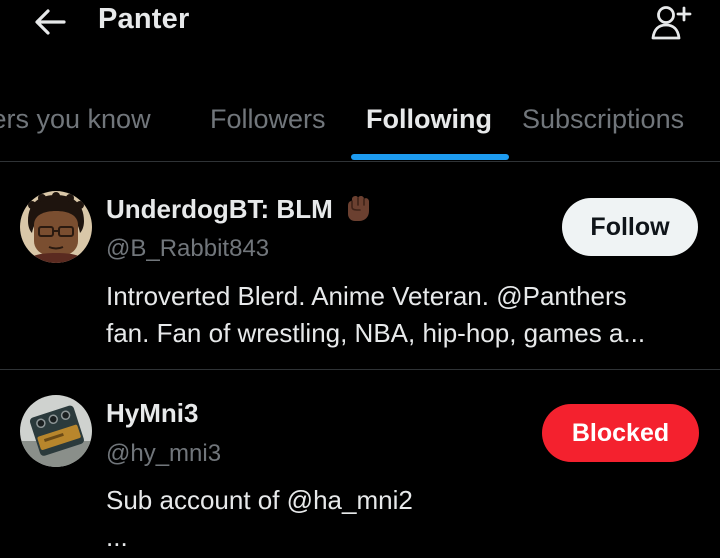  I want to click on follow-button: Follow, so click(630, 227).